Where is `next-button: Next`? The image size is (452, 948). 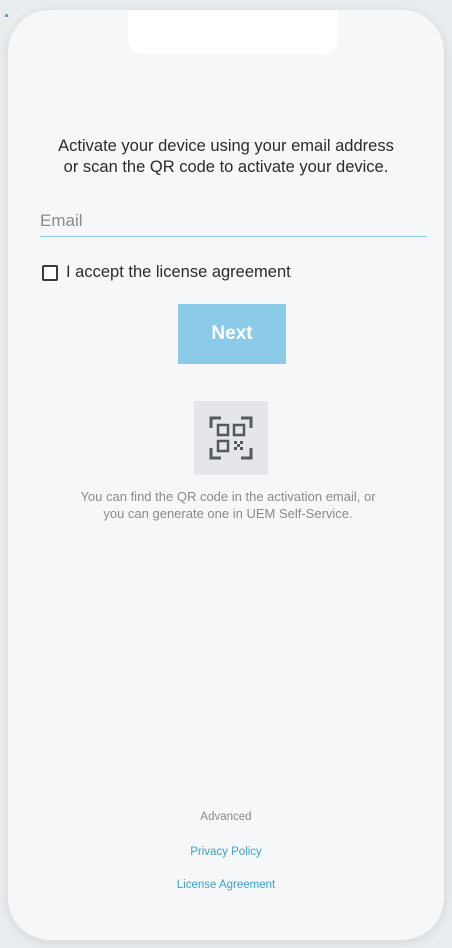
next-button: Next is located at coordinates (232, 334).